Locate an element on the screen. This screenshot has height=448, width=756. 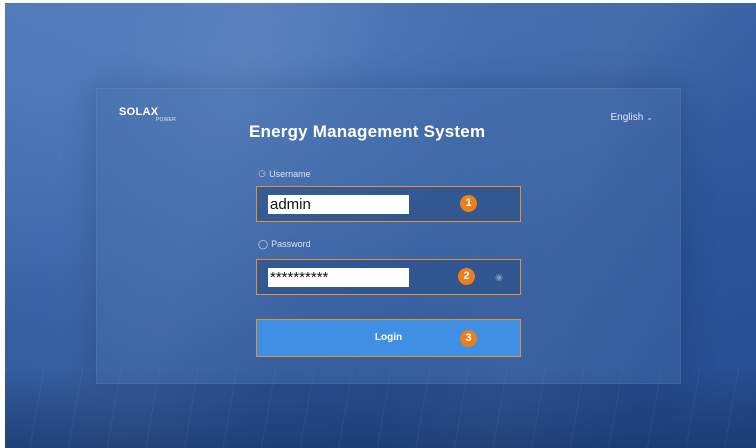
login-button: Login 3 is located at coordinates (388, 338).